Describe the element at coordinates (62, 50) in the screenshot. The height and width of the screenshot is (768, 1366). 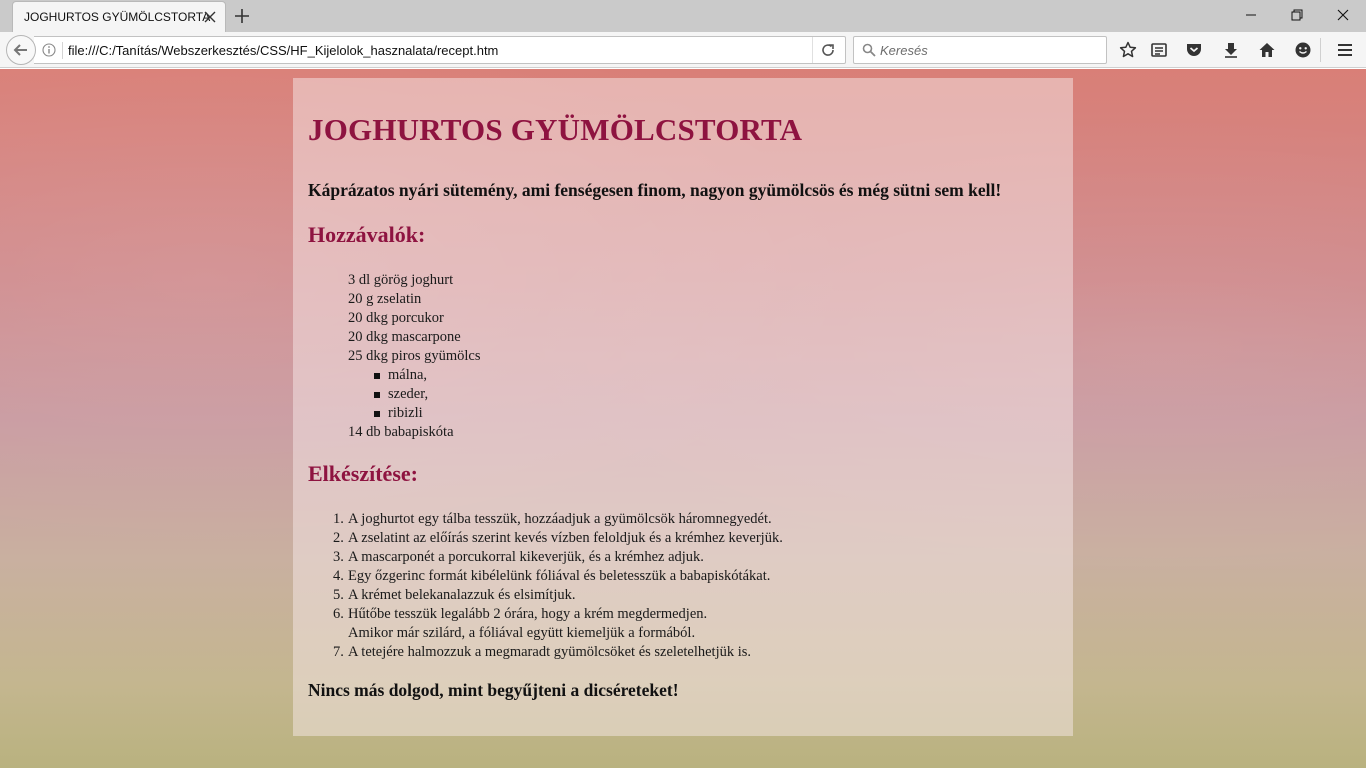
I see `url-separator` at that location.